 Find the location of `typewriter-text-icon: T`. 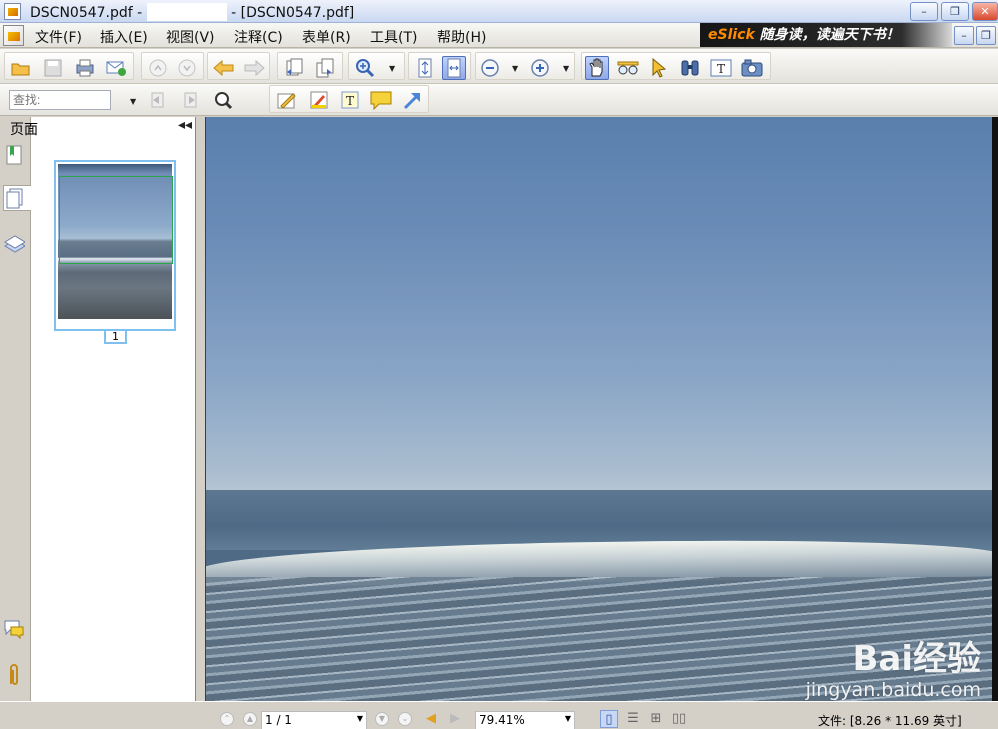

typewriter-text-icon: T is located at coordinates (350, 100).